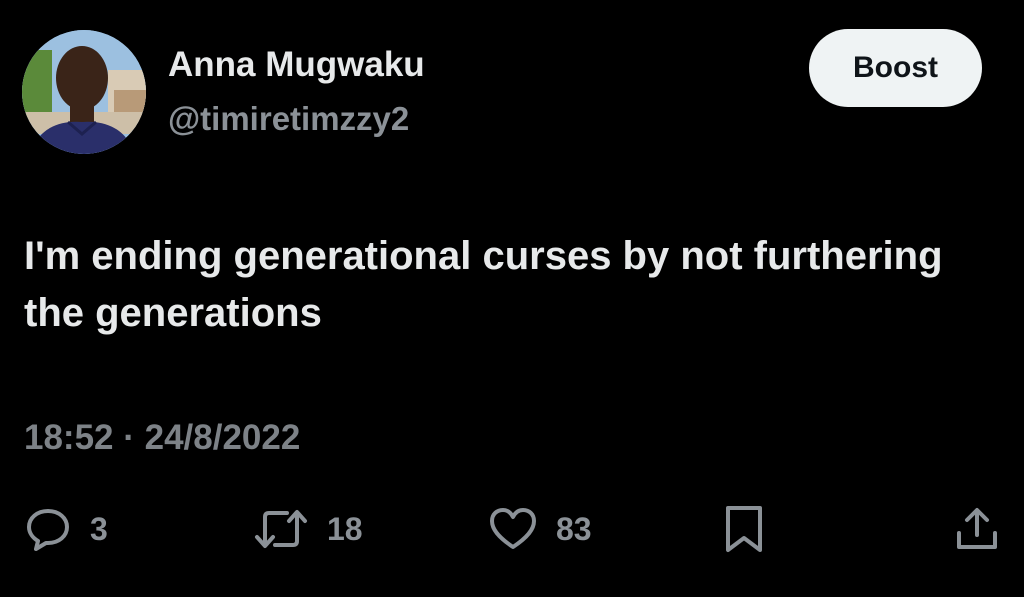 The width and height of the screenshot is (1024, 597). I want to click on retweet-count: 18, so click(345, 528).